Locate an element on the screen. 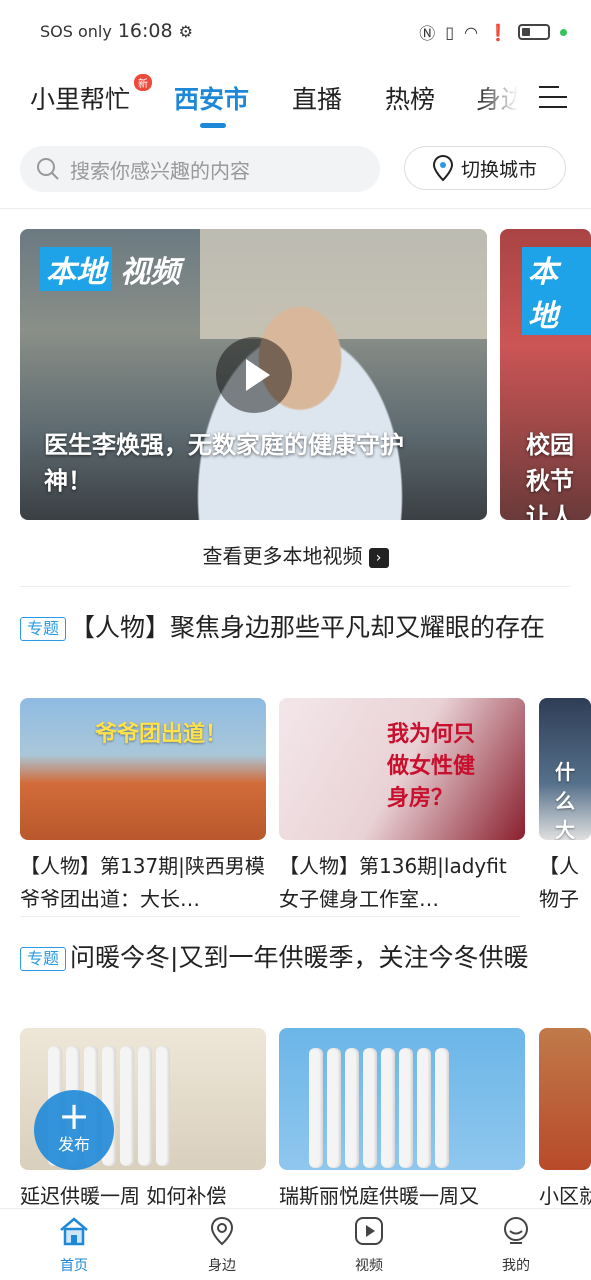  clock: 16:08 is located at coordinates (145, 31).